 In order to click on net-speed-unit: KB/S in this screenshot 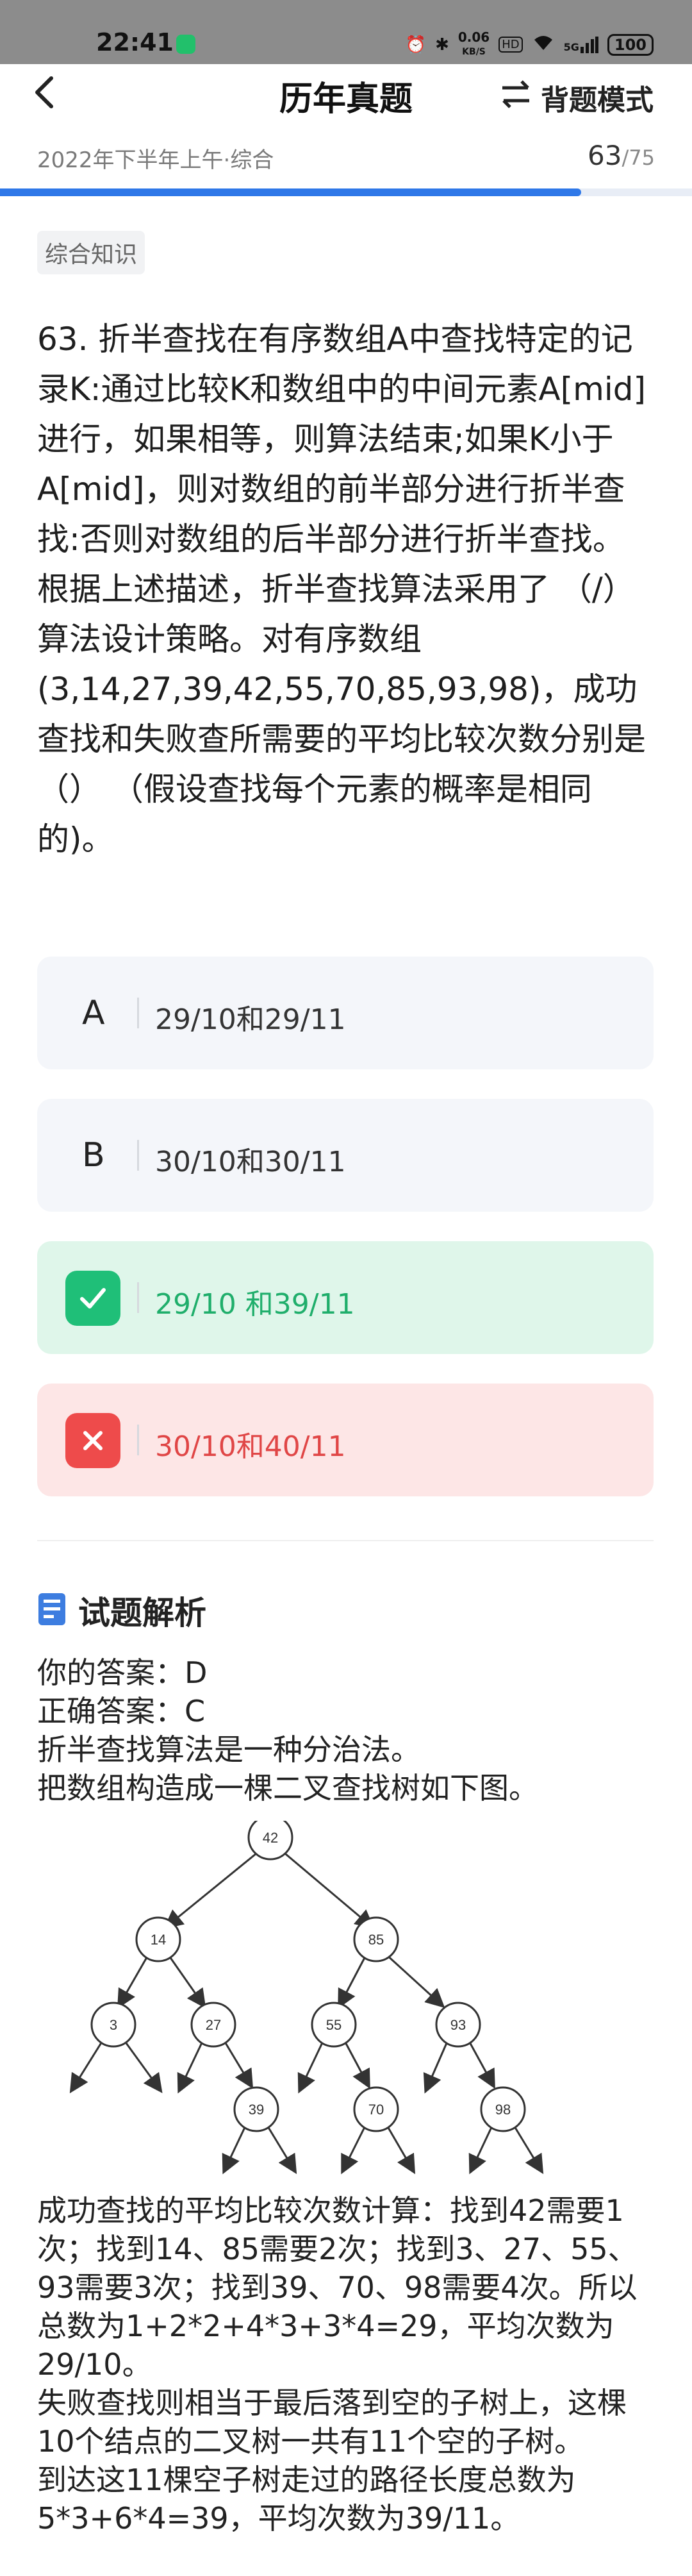, I will do `click(474, 52)`.